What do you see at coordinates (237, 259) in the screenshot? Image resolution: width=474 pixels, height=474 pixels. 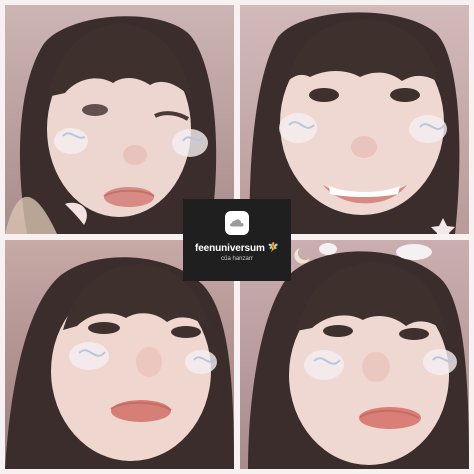 I see `overlay-subtitle: của hanzarr` at bounding box center [237, 259].